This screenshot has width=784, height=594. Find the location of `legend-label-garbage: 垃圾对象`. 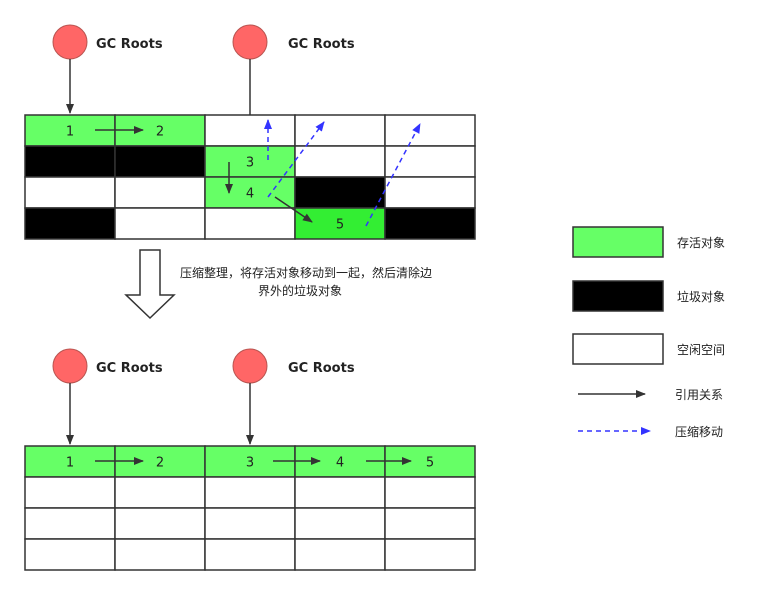

legend-label-garbage: 垃圾对象 is located at coordinates (701, 296).